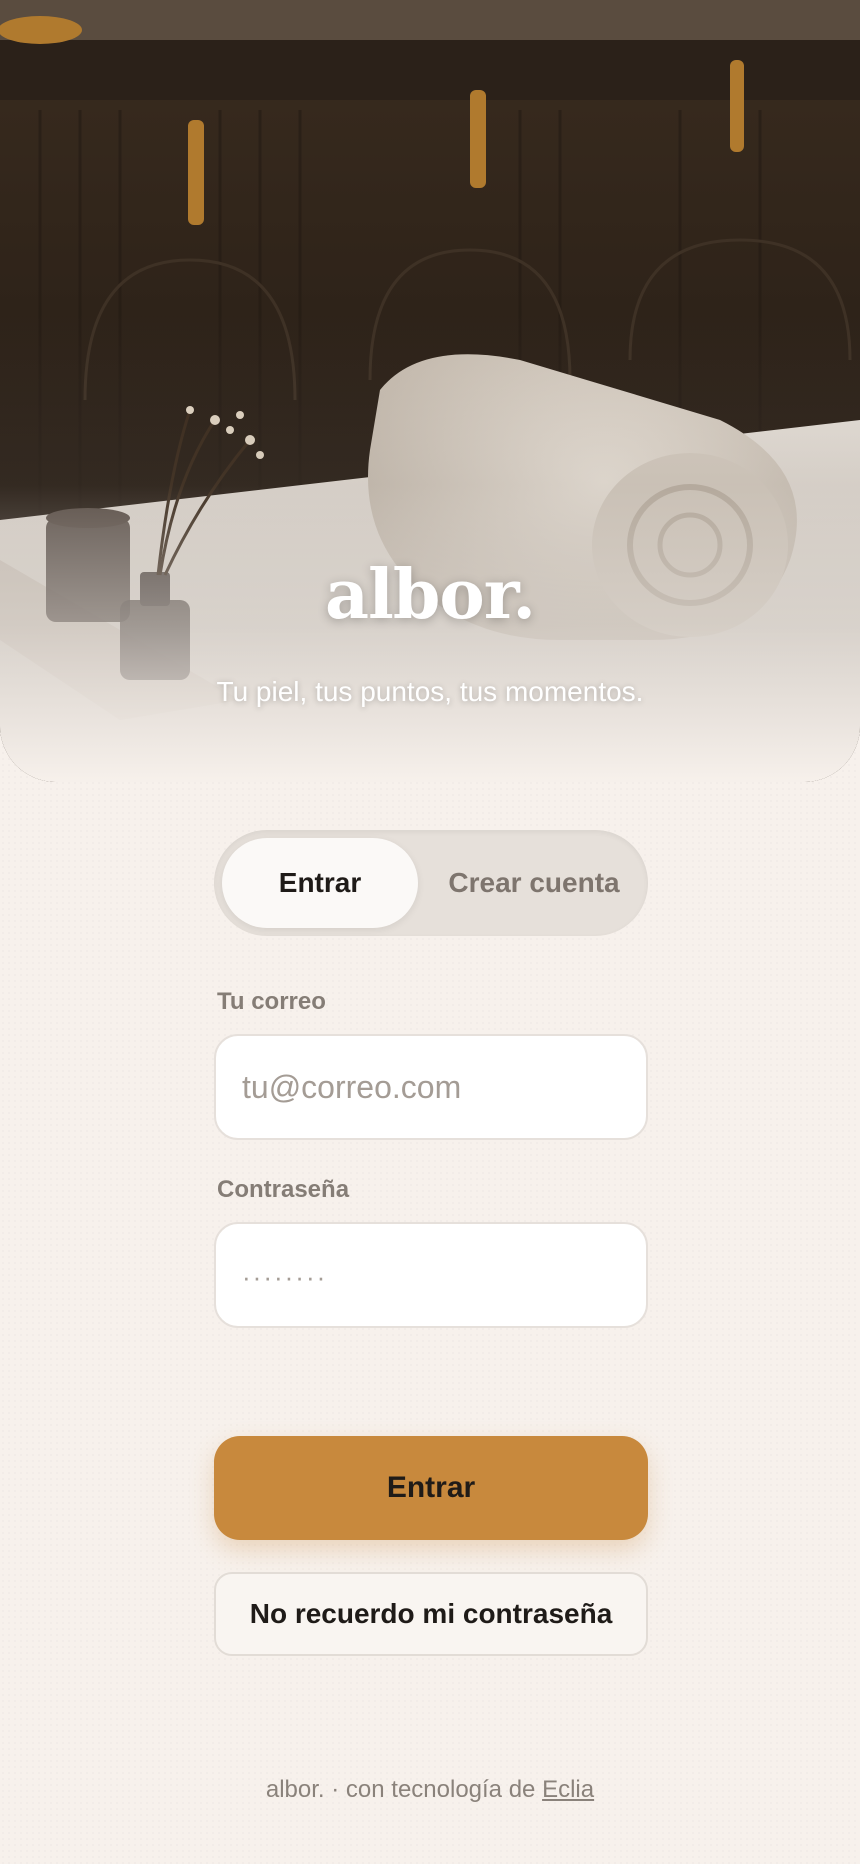 The width and height of the screenshot is (860, 1864). Describe the element at coordinates (431, 1087) in the screenshot. I see `email-field` at that location.